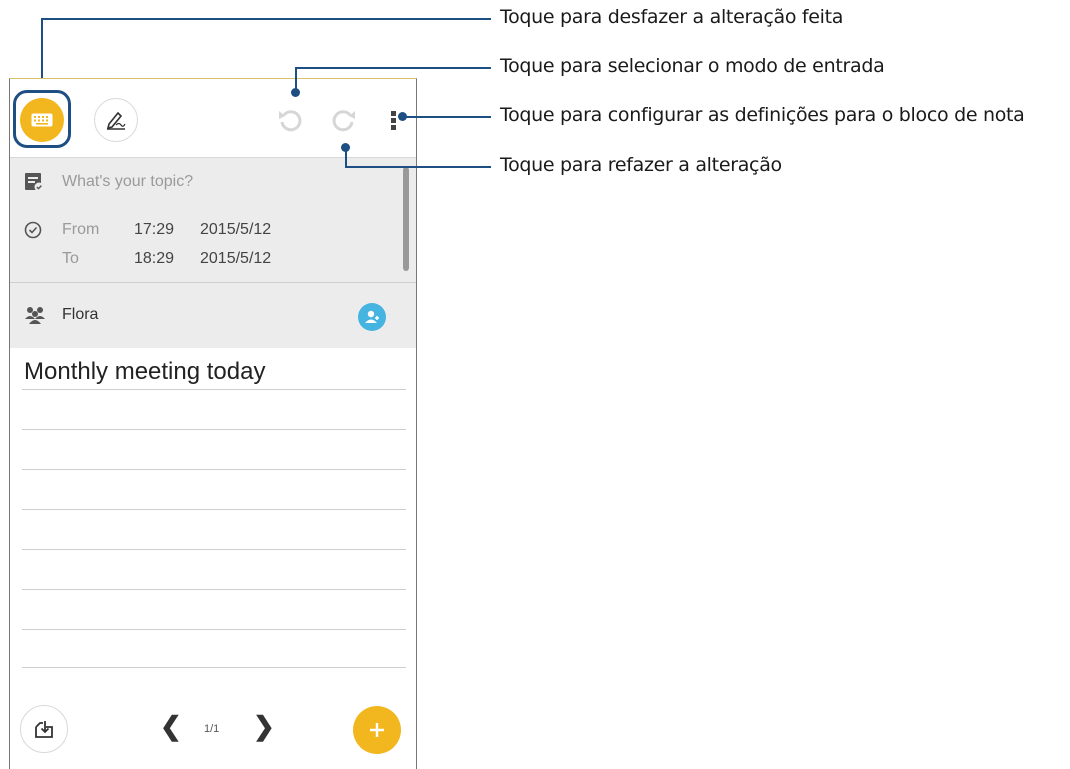 This screenshot has height=769, width=1070. I want to click on to-label: To, so click(70, 258).